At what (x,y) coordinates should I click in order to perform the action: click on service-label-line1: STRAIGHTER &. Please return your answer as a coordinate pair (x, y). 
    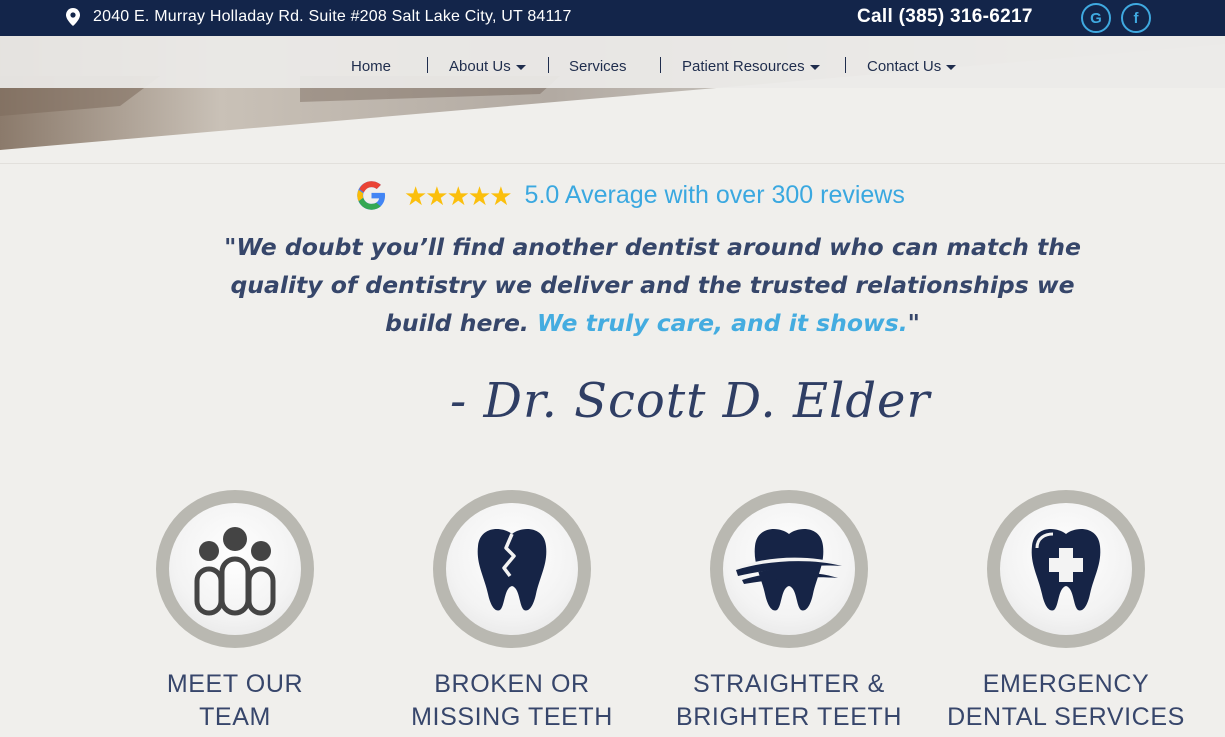
    Looking at the image, I should click on (789, 684).